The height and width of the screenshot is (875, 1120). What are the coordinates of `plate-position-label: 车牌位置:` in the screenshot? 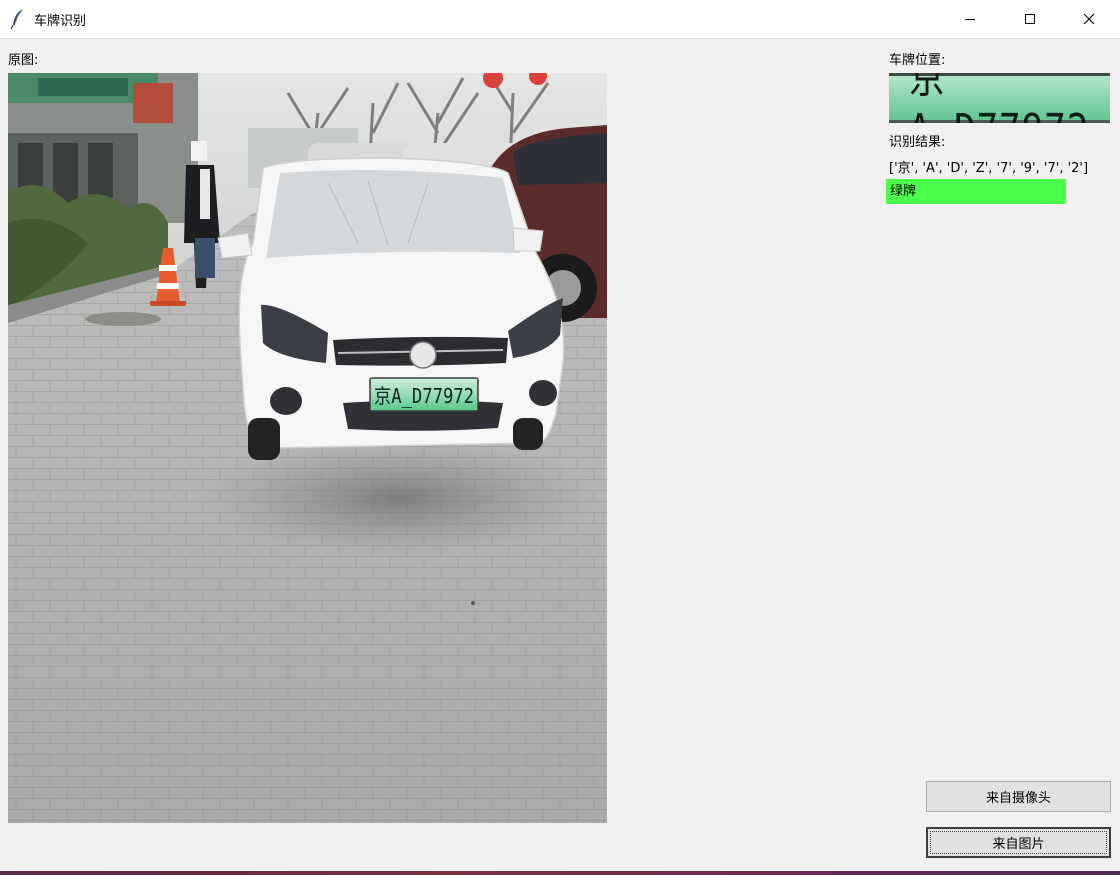 It's located at (917, 60).